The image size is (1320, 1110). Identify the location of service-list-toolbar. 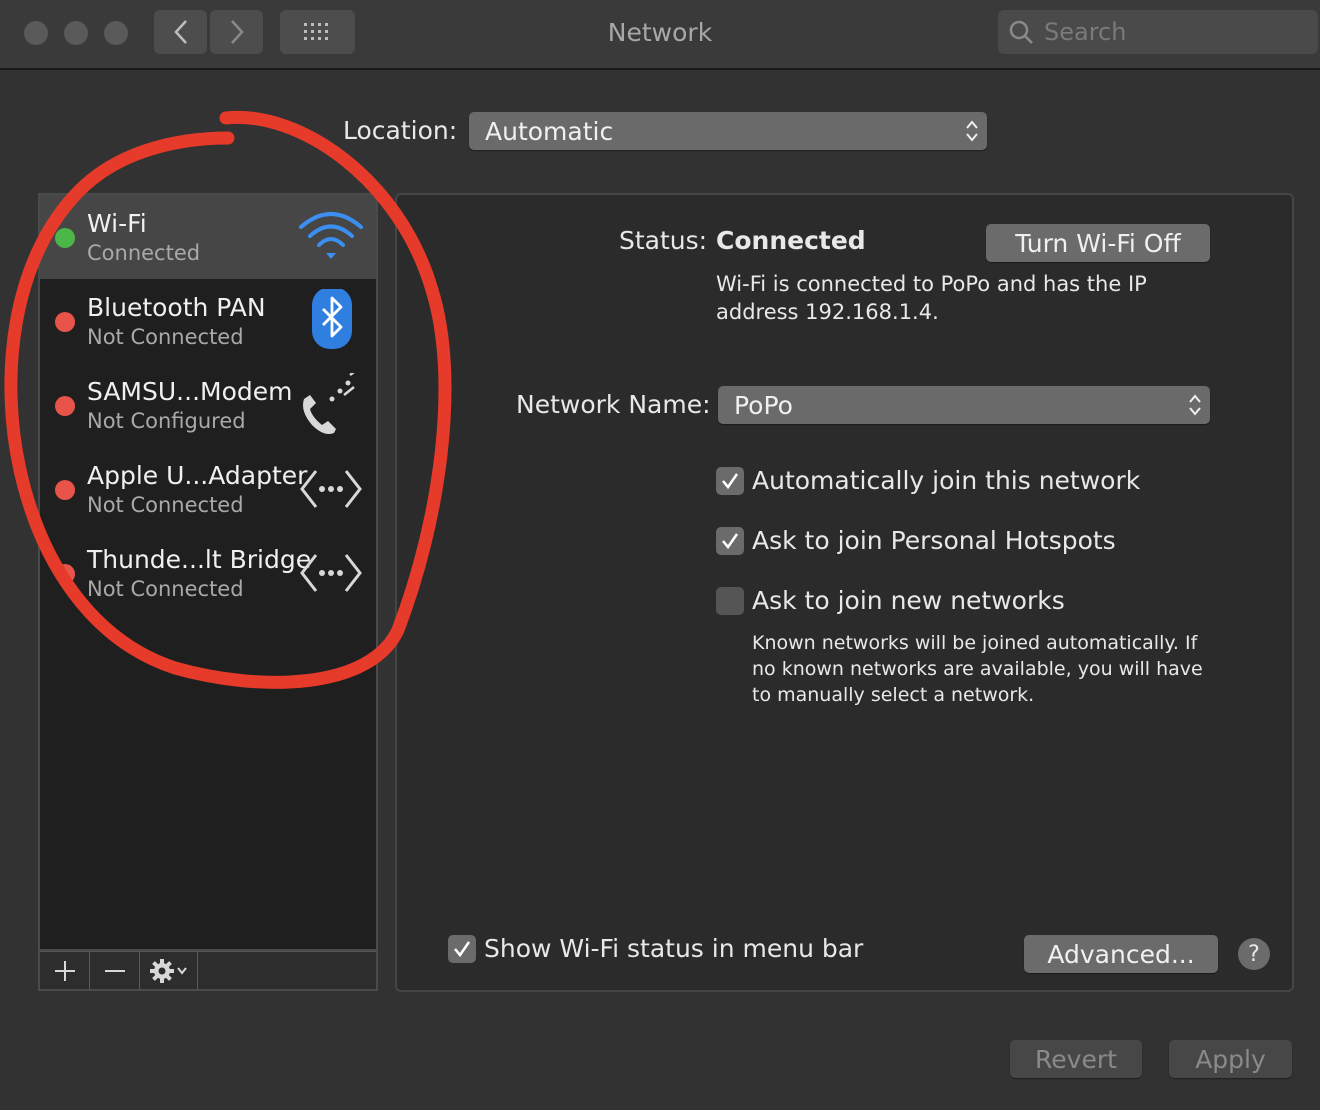
(208, 971).